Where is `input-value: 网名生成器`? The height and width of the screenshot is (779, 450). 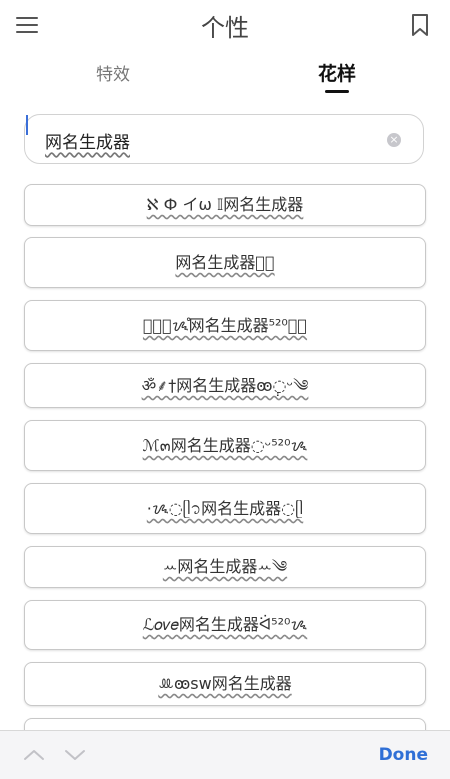
input-value: 网名生成器 is located at coordinates (87, 143).